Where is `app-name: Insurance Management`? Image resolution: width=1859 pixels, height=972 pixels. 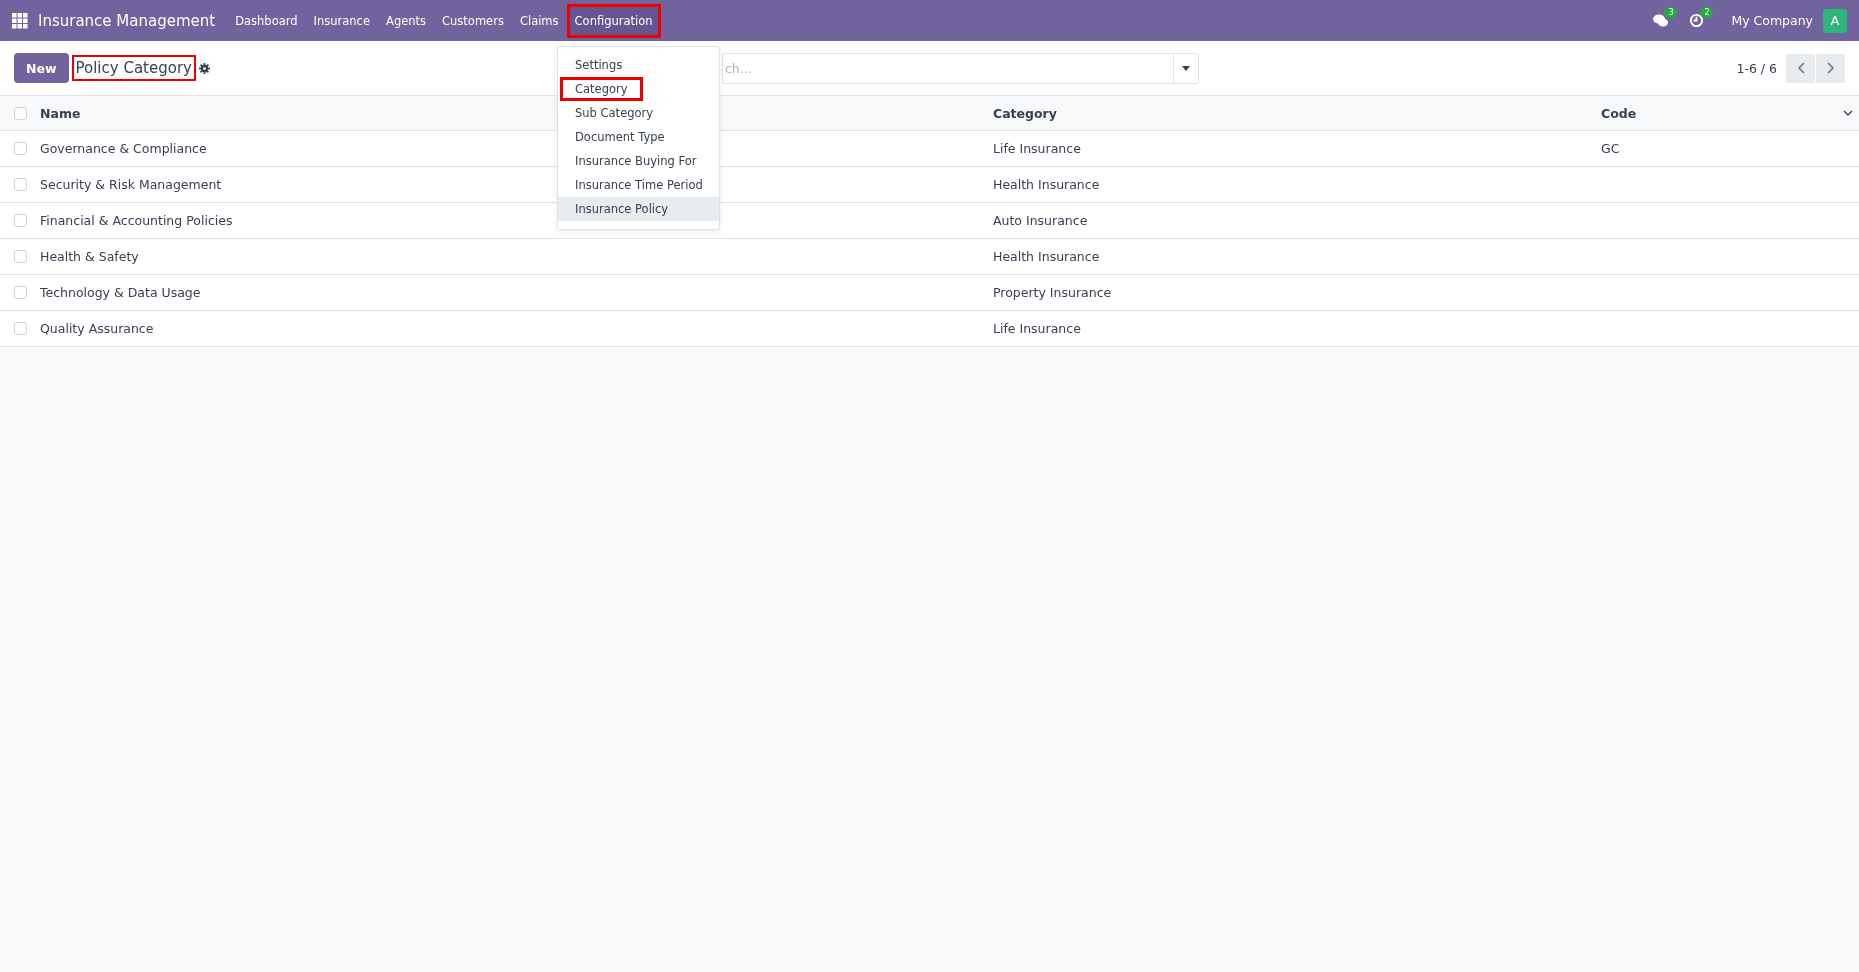 app-name: Insurance Management is located at coordinates (127, 20).